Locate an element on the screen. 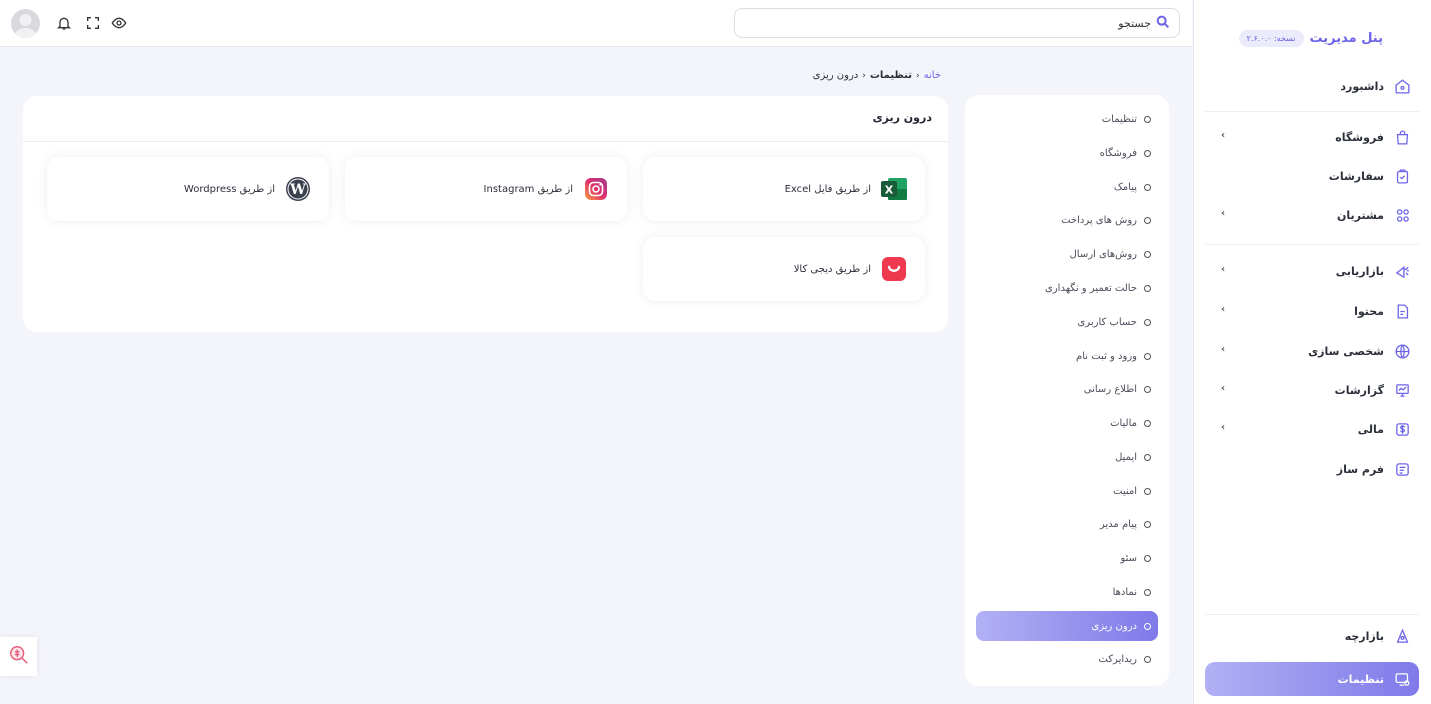 This screenshot has width=1431, height=704. dollar-icon is located at coordinates (1402, 429).